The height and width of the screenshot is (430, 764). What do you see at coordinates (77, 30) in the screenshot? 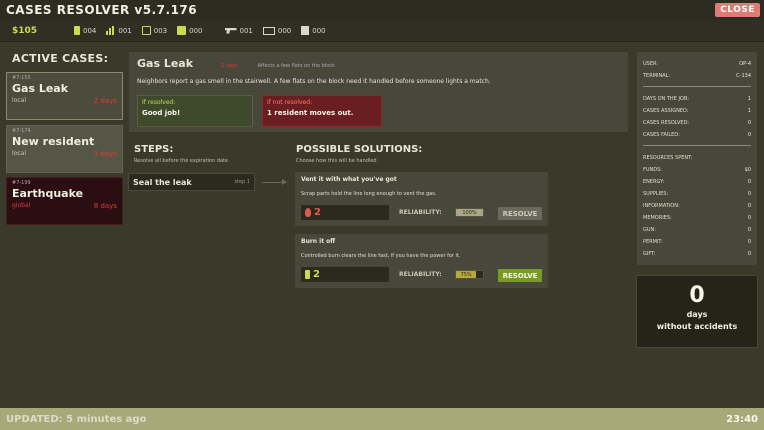
I see `energy-icon` at bounding box center [77, 30].